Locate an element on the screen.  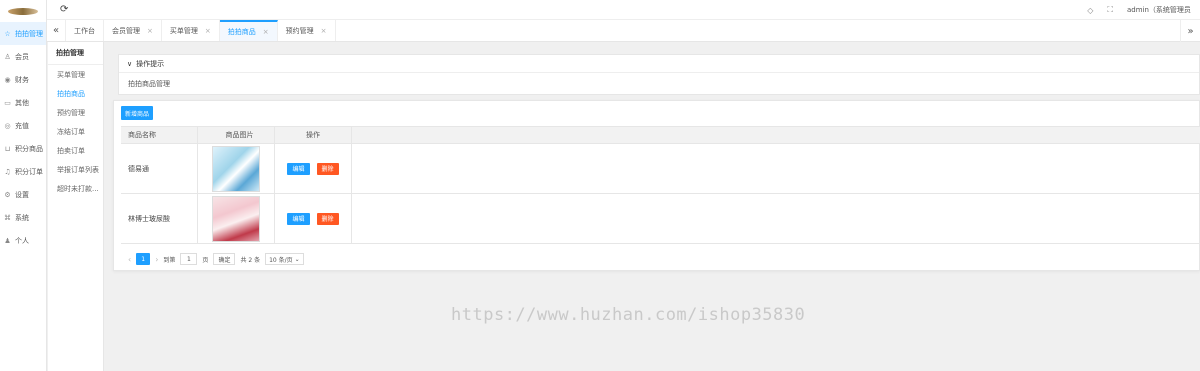
goto-page-input: 1 is located at coordinates (189, 259).